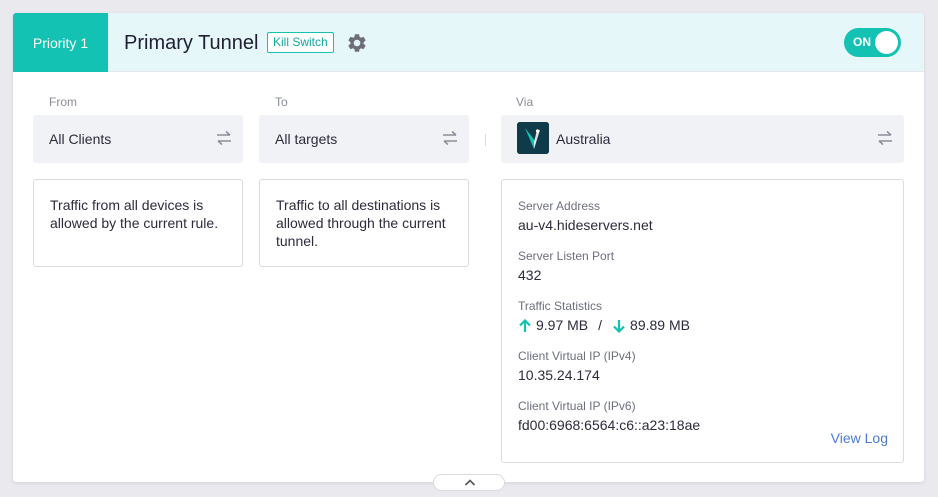 Image resolution: width=938 pixels, height=497 pixels. Describe the element at coordinates (80, 139) in the screenshot. I see `from-value: All Clients` at that location.